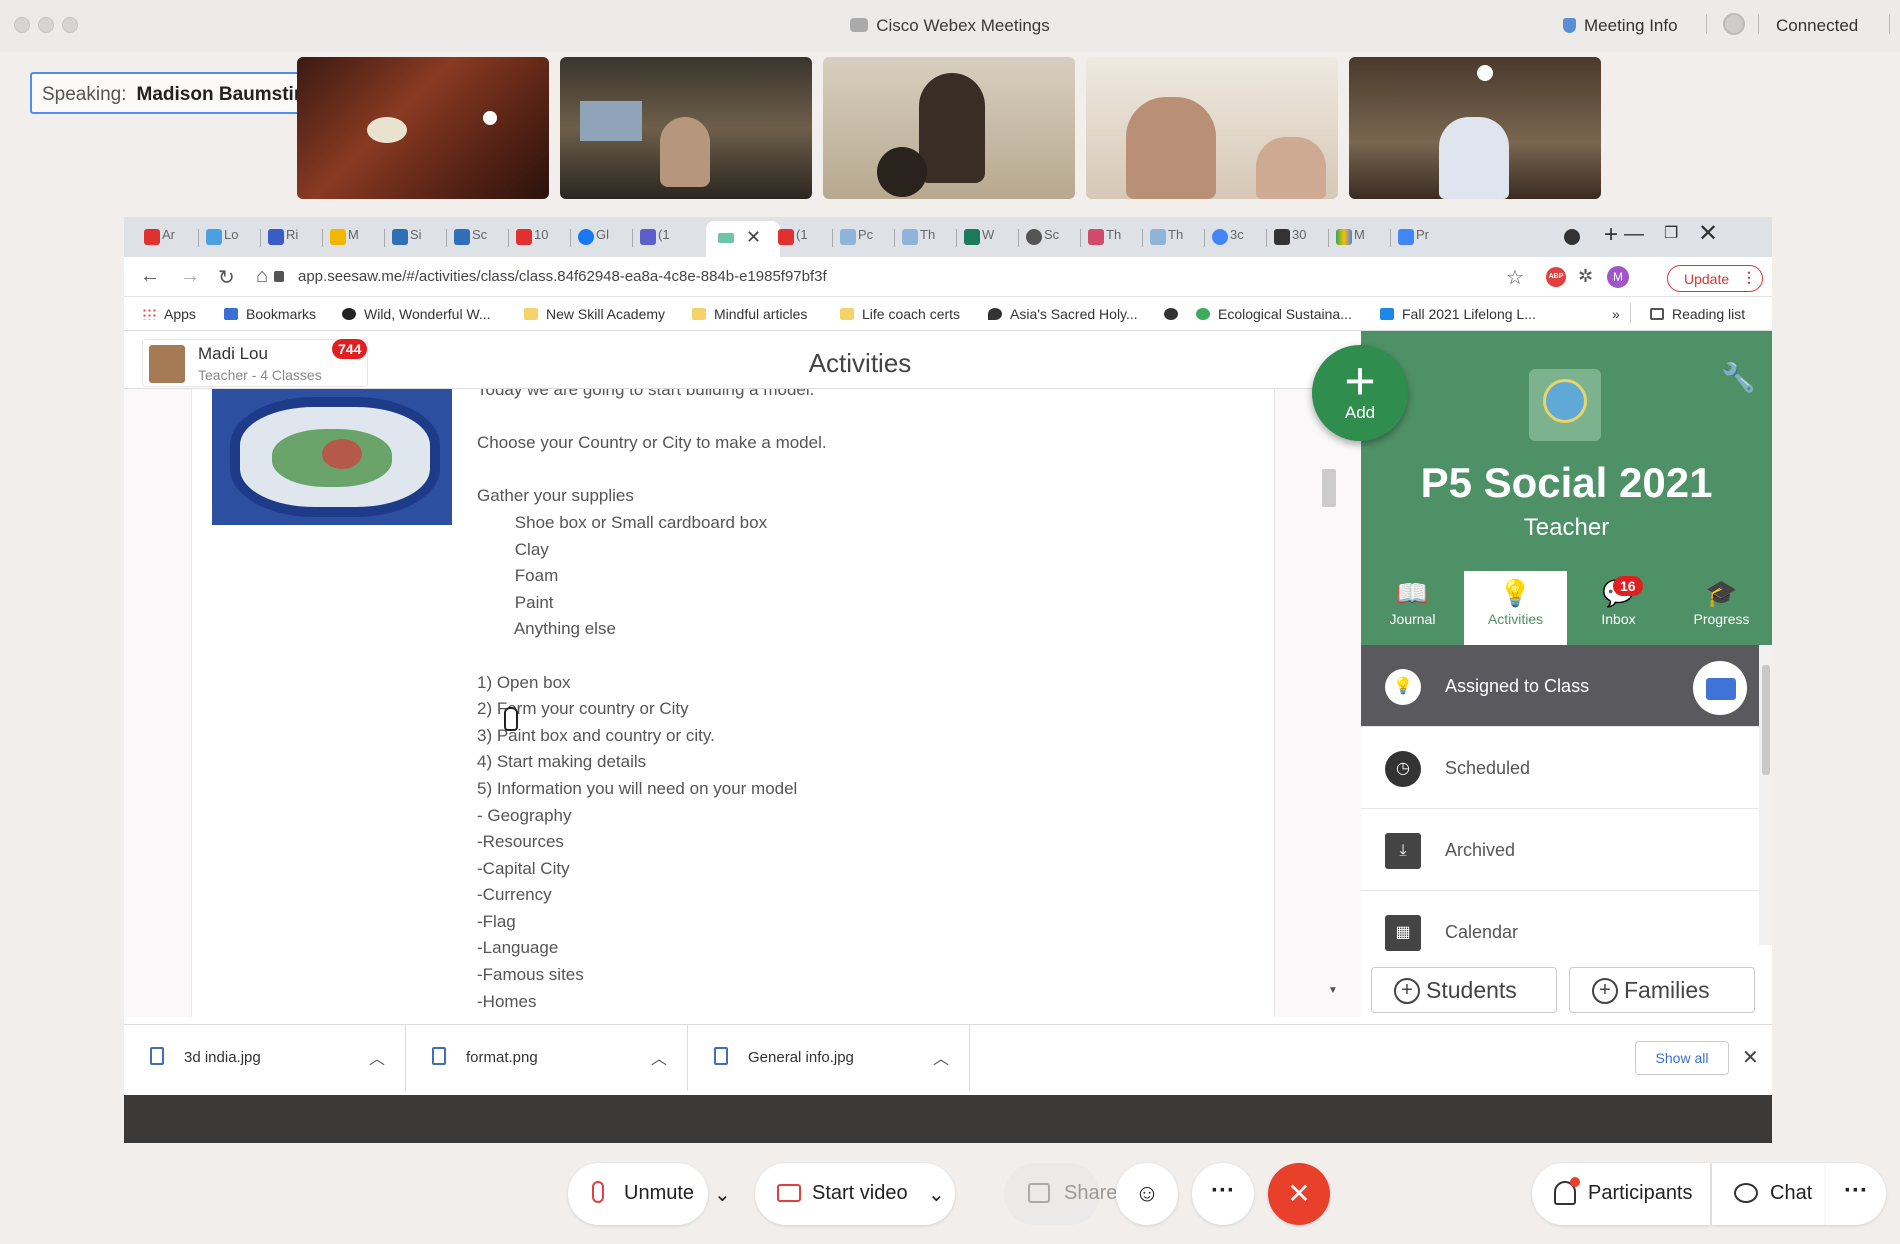 The image size is (1900, 1244). What do you see at coordinates (860, 1193) in the screenshot?
I see `button-label: Start video` at bounding box center [860, 1193].